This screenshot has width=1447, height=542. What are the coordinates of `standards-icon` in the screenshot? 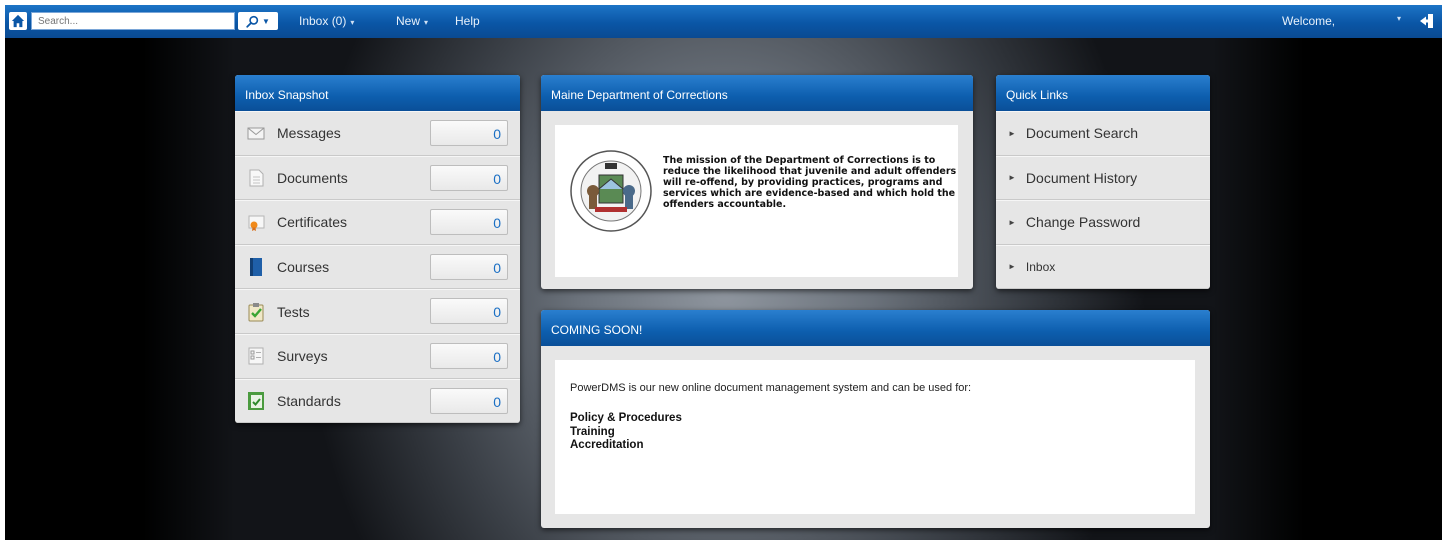 It's located at (256, 400).